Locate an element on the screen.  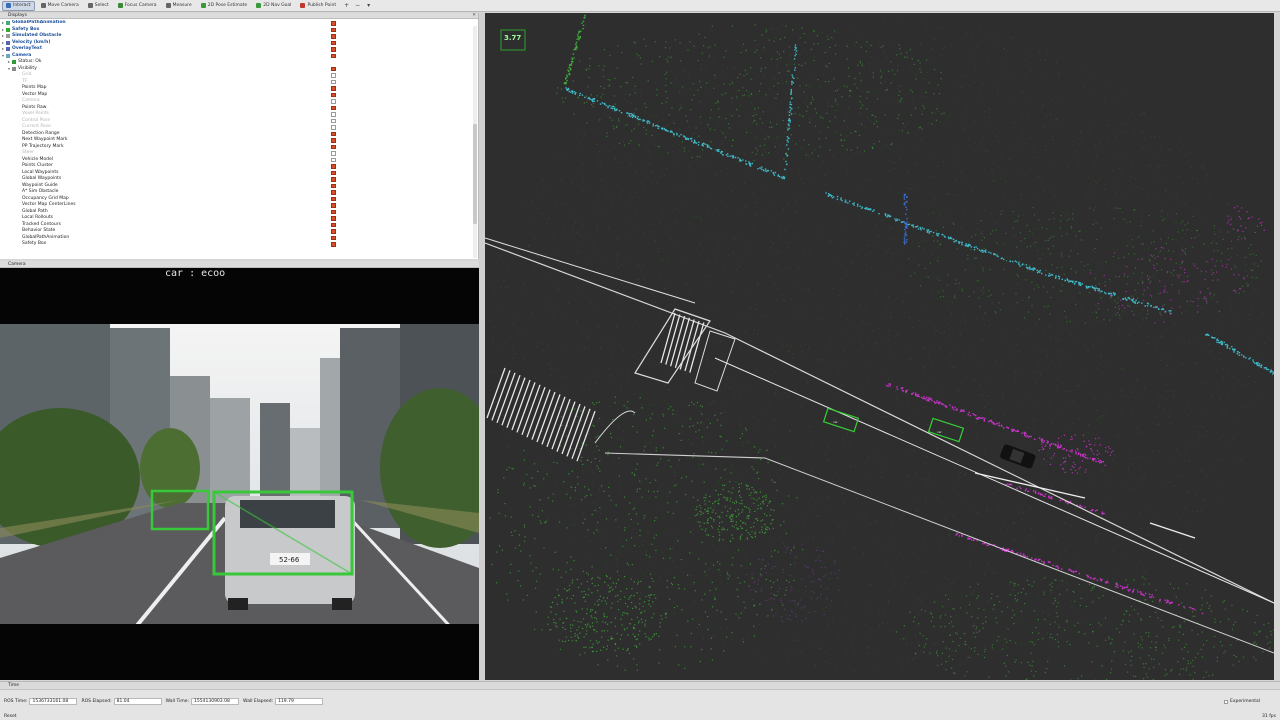
wall-time-label: Wall Time: is located at coordinates (177, 701).